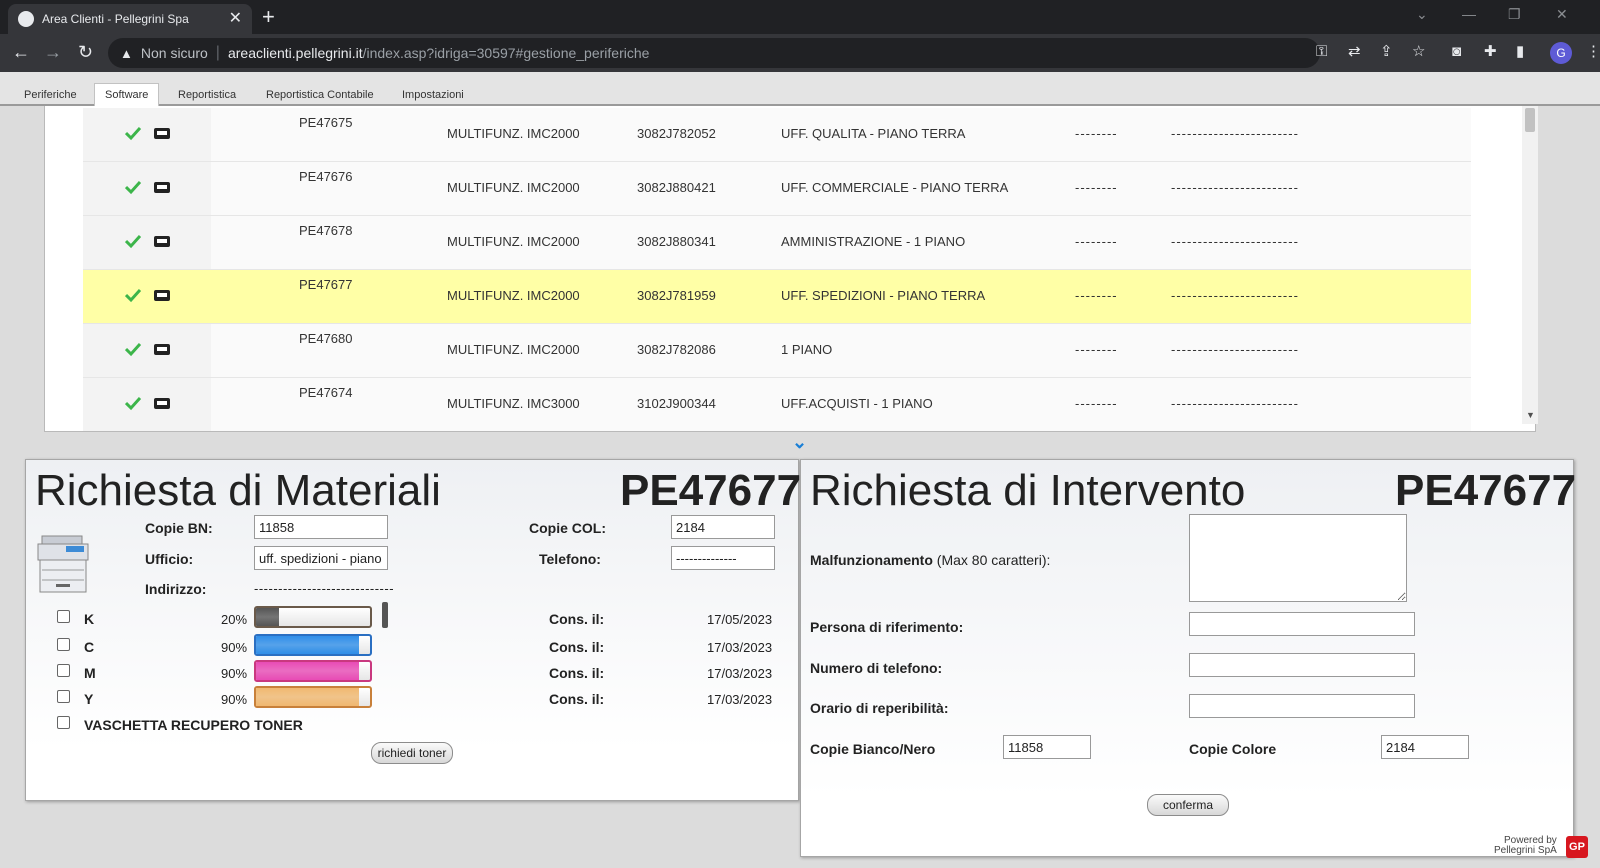 Image resolution: width=1600 pixels, height=868 pixels. What do you see at coordinates (1422, 14) in the screenshot?
I see `tab-search-icon: ⌄` at bounding box center [1422, 14].